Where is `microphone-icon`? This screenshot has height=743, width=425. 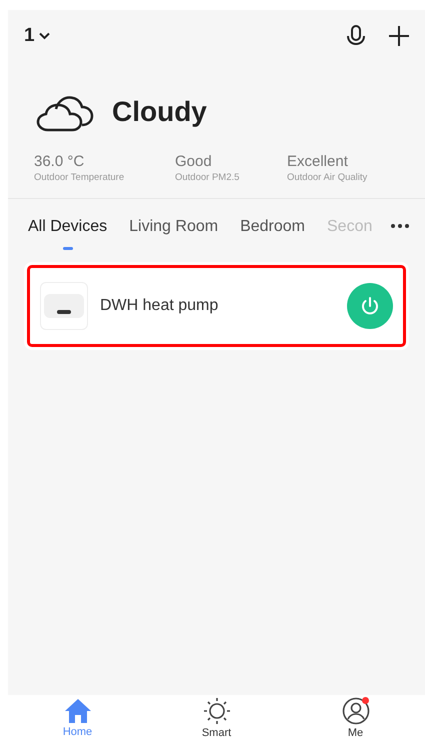 microphone-icon is located at coordinates (356, 36).